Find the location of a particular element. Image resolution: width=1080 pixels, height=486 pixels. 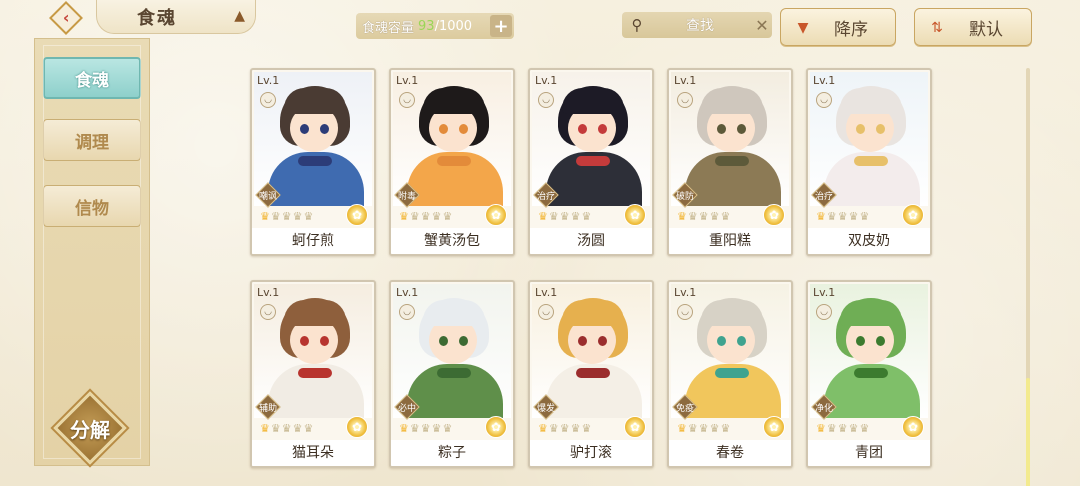

tab-tokens: 信物 is located at coordinates (92, 206).